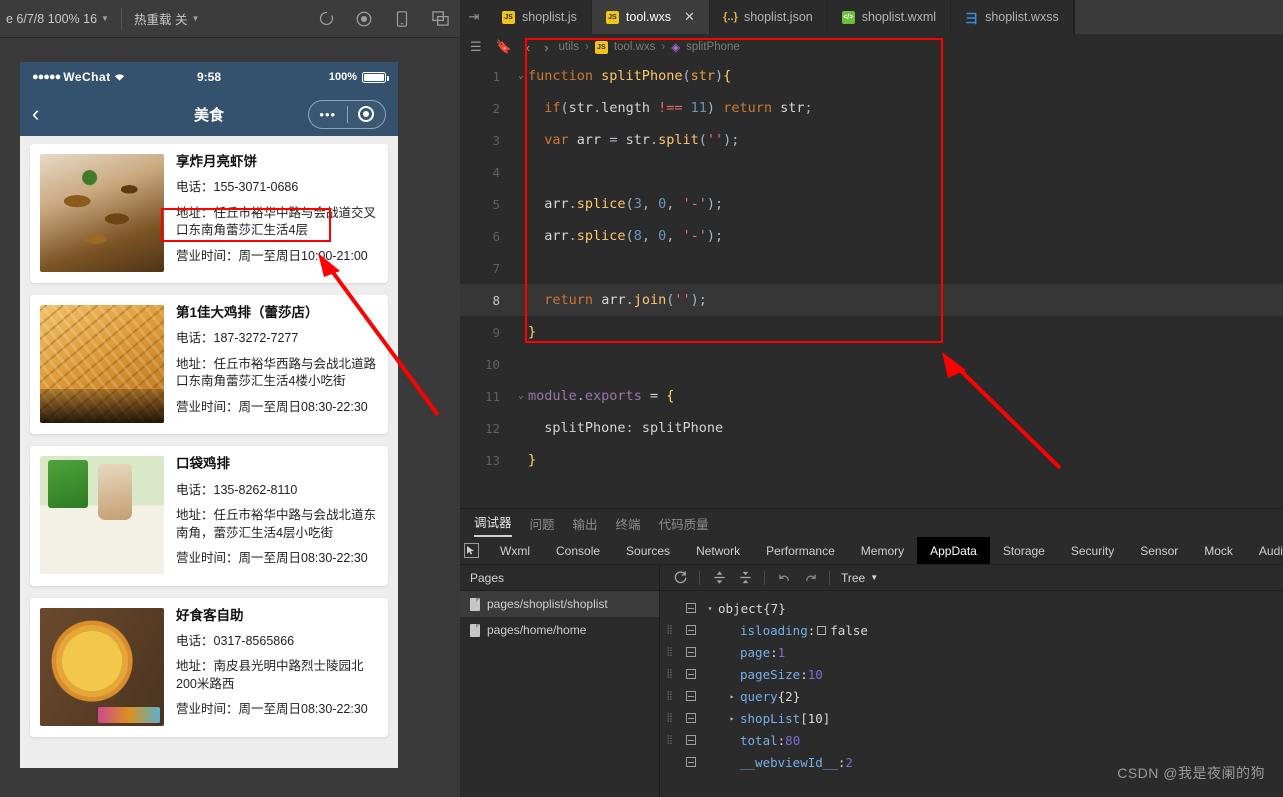 The width and height of the screenshot is (1283, 797). What do you see at coordinates (971, 674) in the screenshot?
I see `tree-row: ⣿ pageSize : 10` at bounding box center [971, 674].